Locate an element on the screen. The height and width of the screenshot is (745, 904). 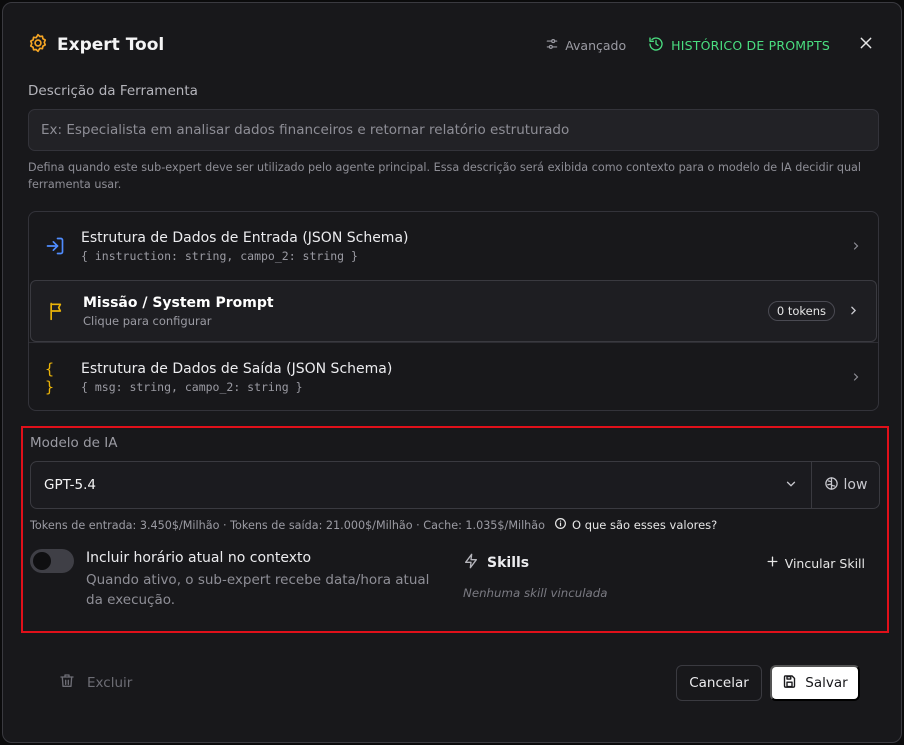
system-prompt-subtitle: Clique para configurar is located at coordinates (147, 320).